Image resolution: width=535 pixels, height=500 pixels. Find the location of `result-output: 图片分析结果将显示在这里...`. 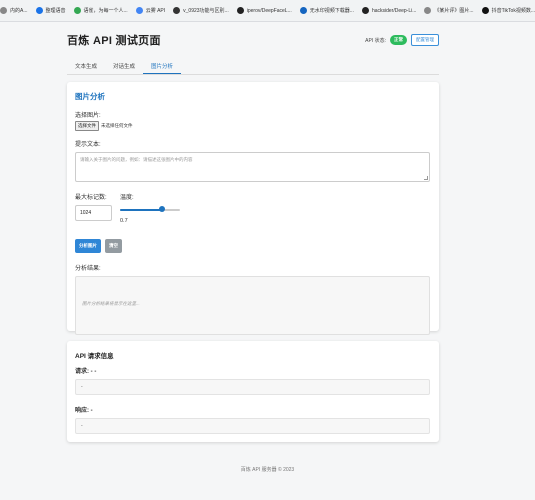

result-output: 图片分析结果将显示在这里... is located at coordinates (252, 305).